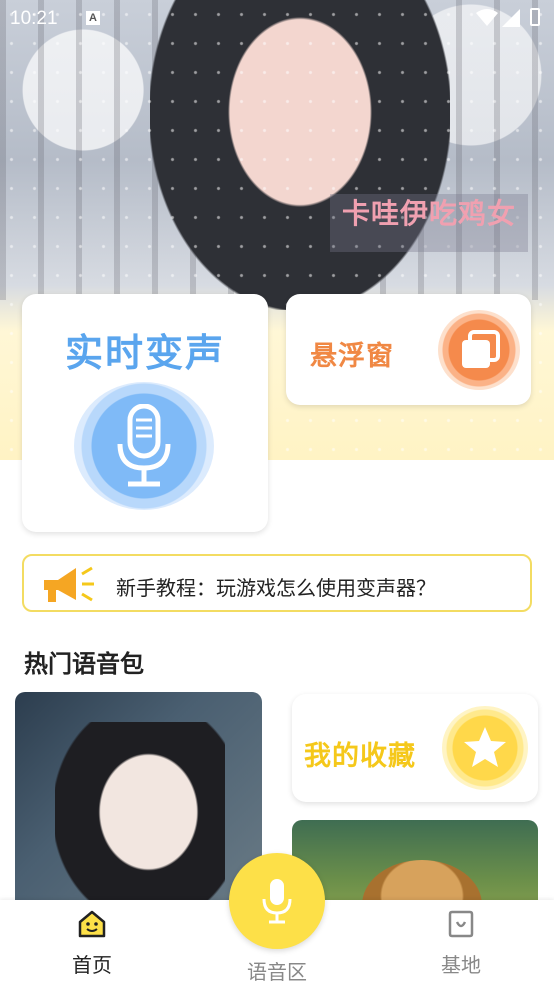 This screenshot has width=554, height=984. Describe the element at coordinates (69, 584) in the screenshot. I see `megaphone-icon` at that location.